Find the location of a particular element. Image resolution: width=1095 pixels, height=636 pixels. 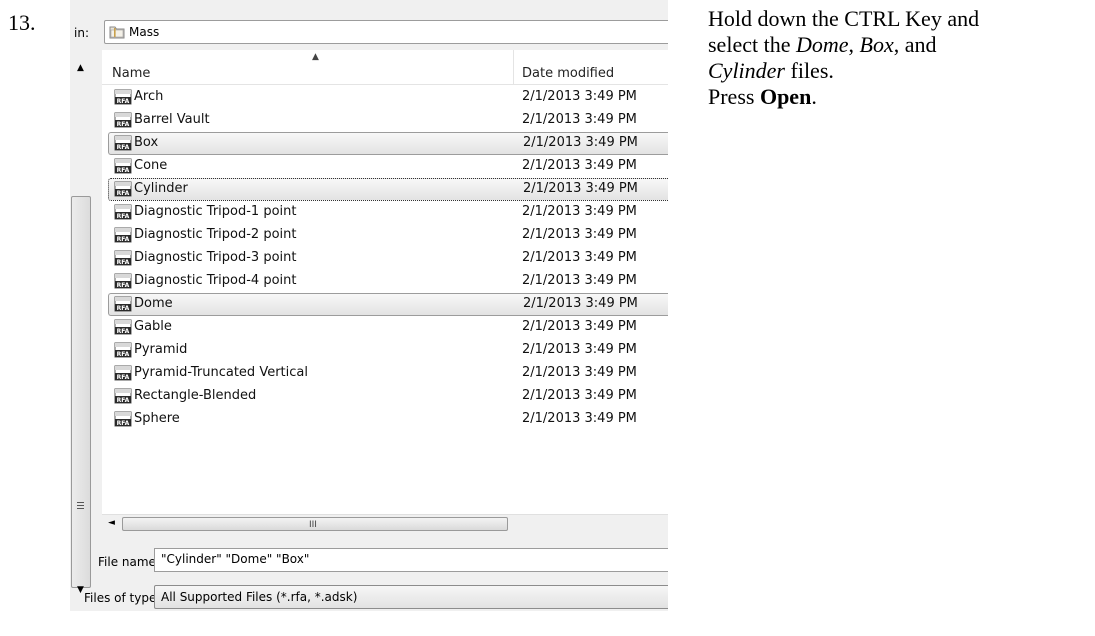

file-row: RFA Rectangle-Blended 2/1/2013 3:49 PM is located at coordinates (385, 396).